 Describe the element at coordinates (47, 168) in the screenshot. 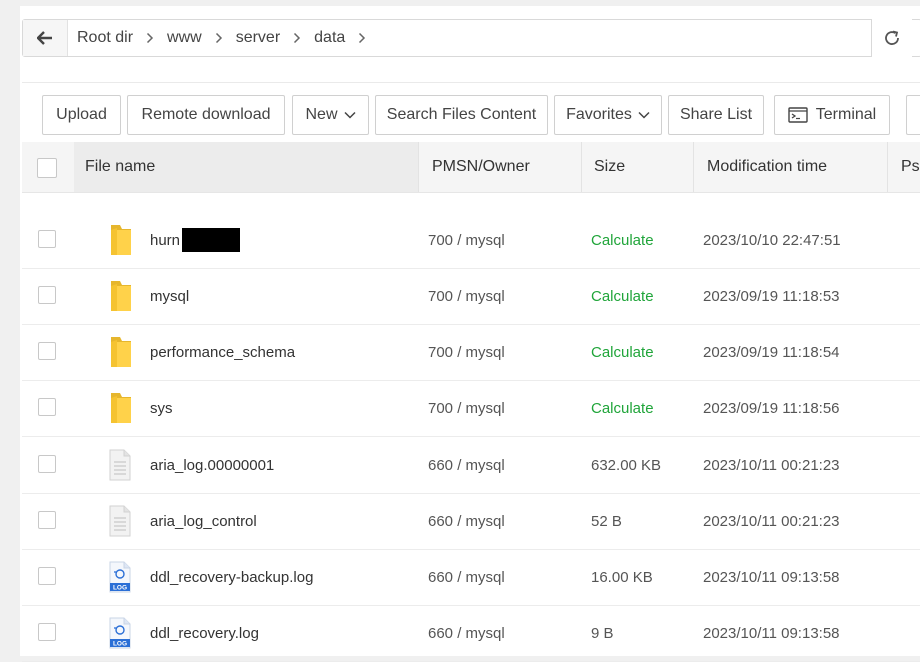

I see `select-all-checkbox` at that location.